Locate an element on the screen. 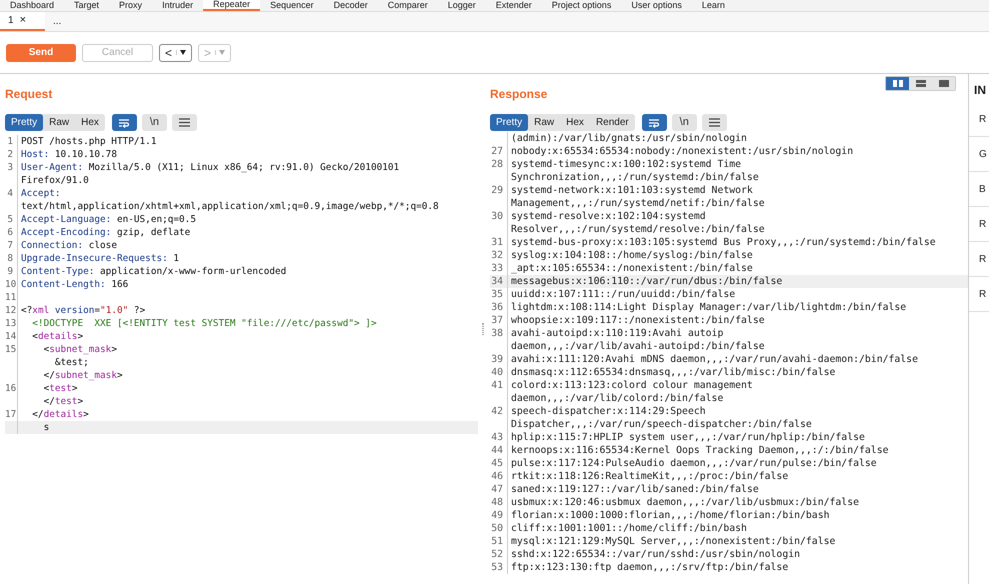 This screenshot has height=584, width=989. columns-icon is located at coordinates (897, 83).